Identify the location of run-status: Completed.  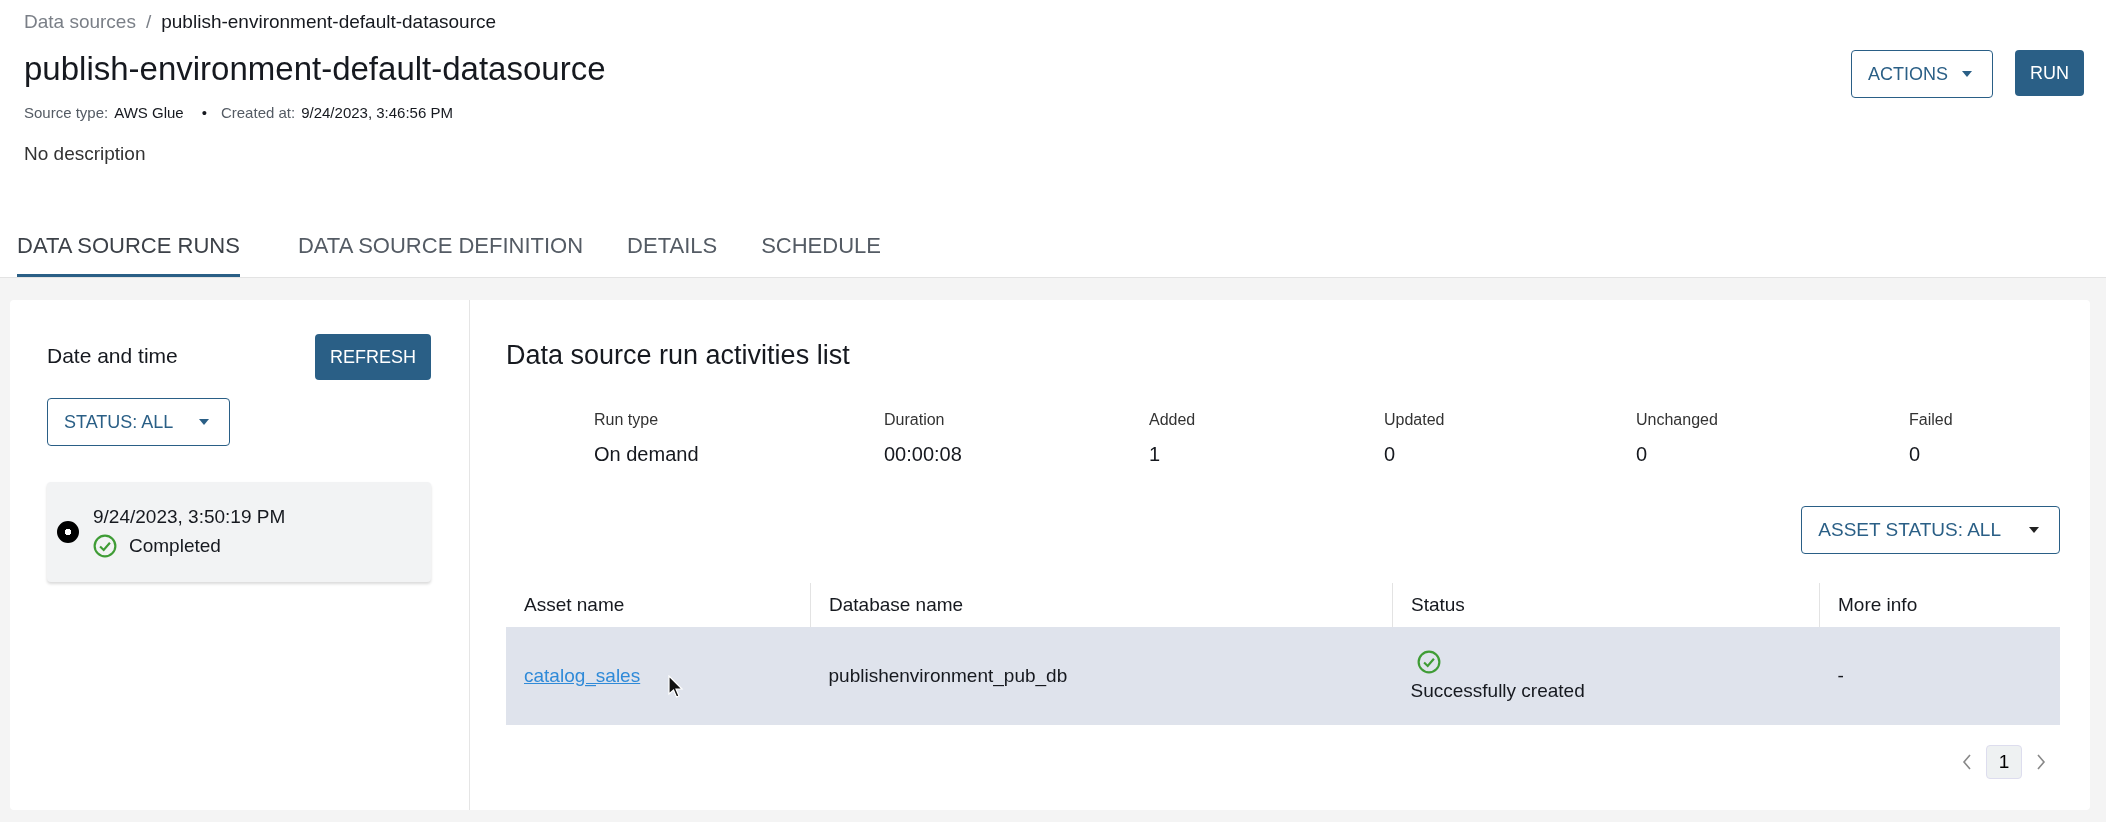
(175, 546).